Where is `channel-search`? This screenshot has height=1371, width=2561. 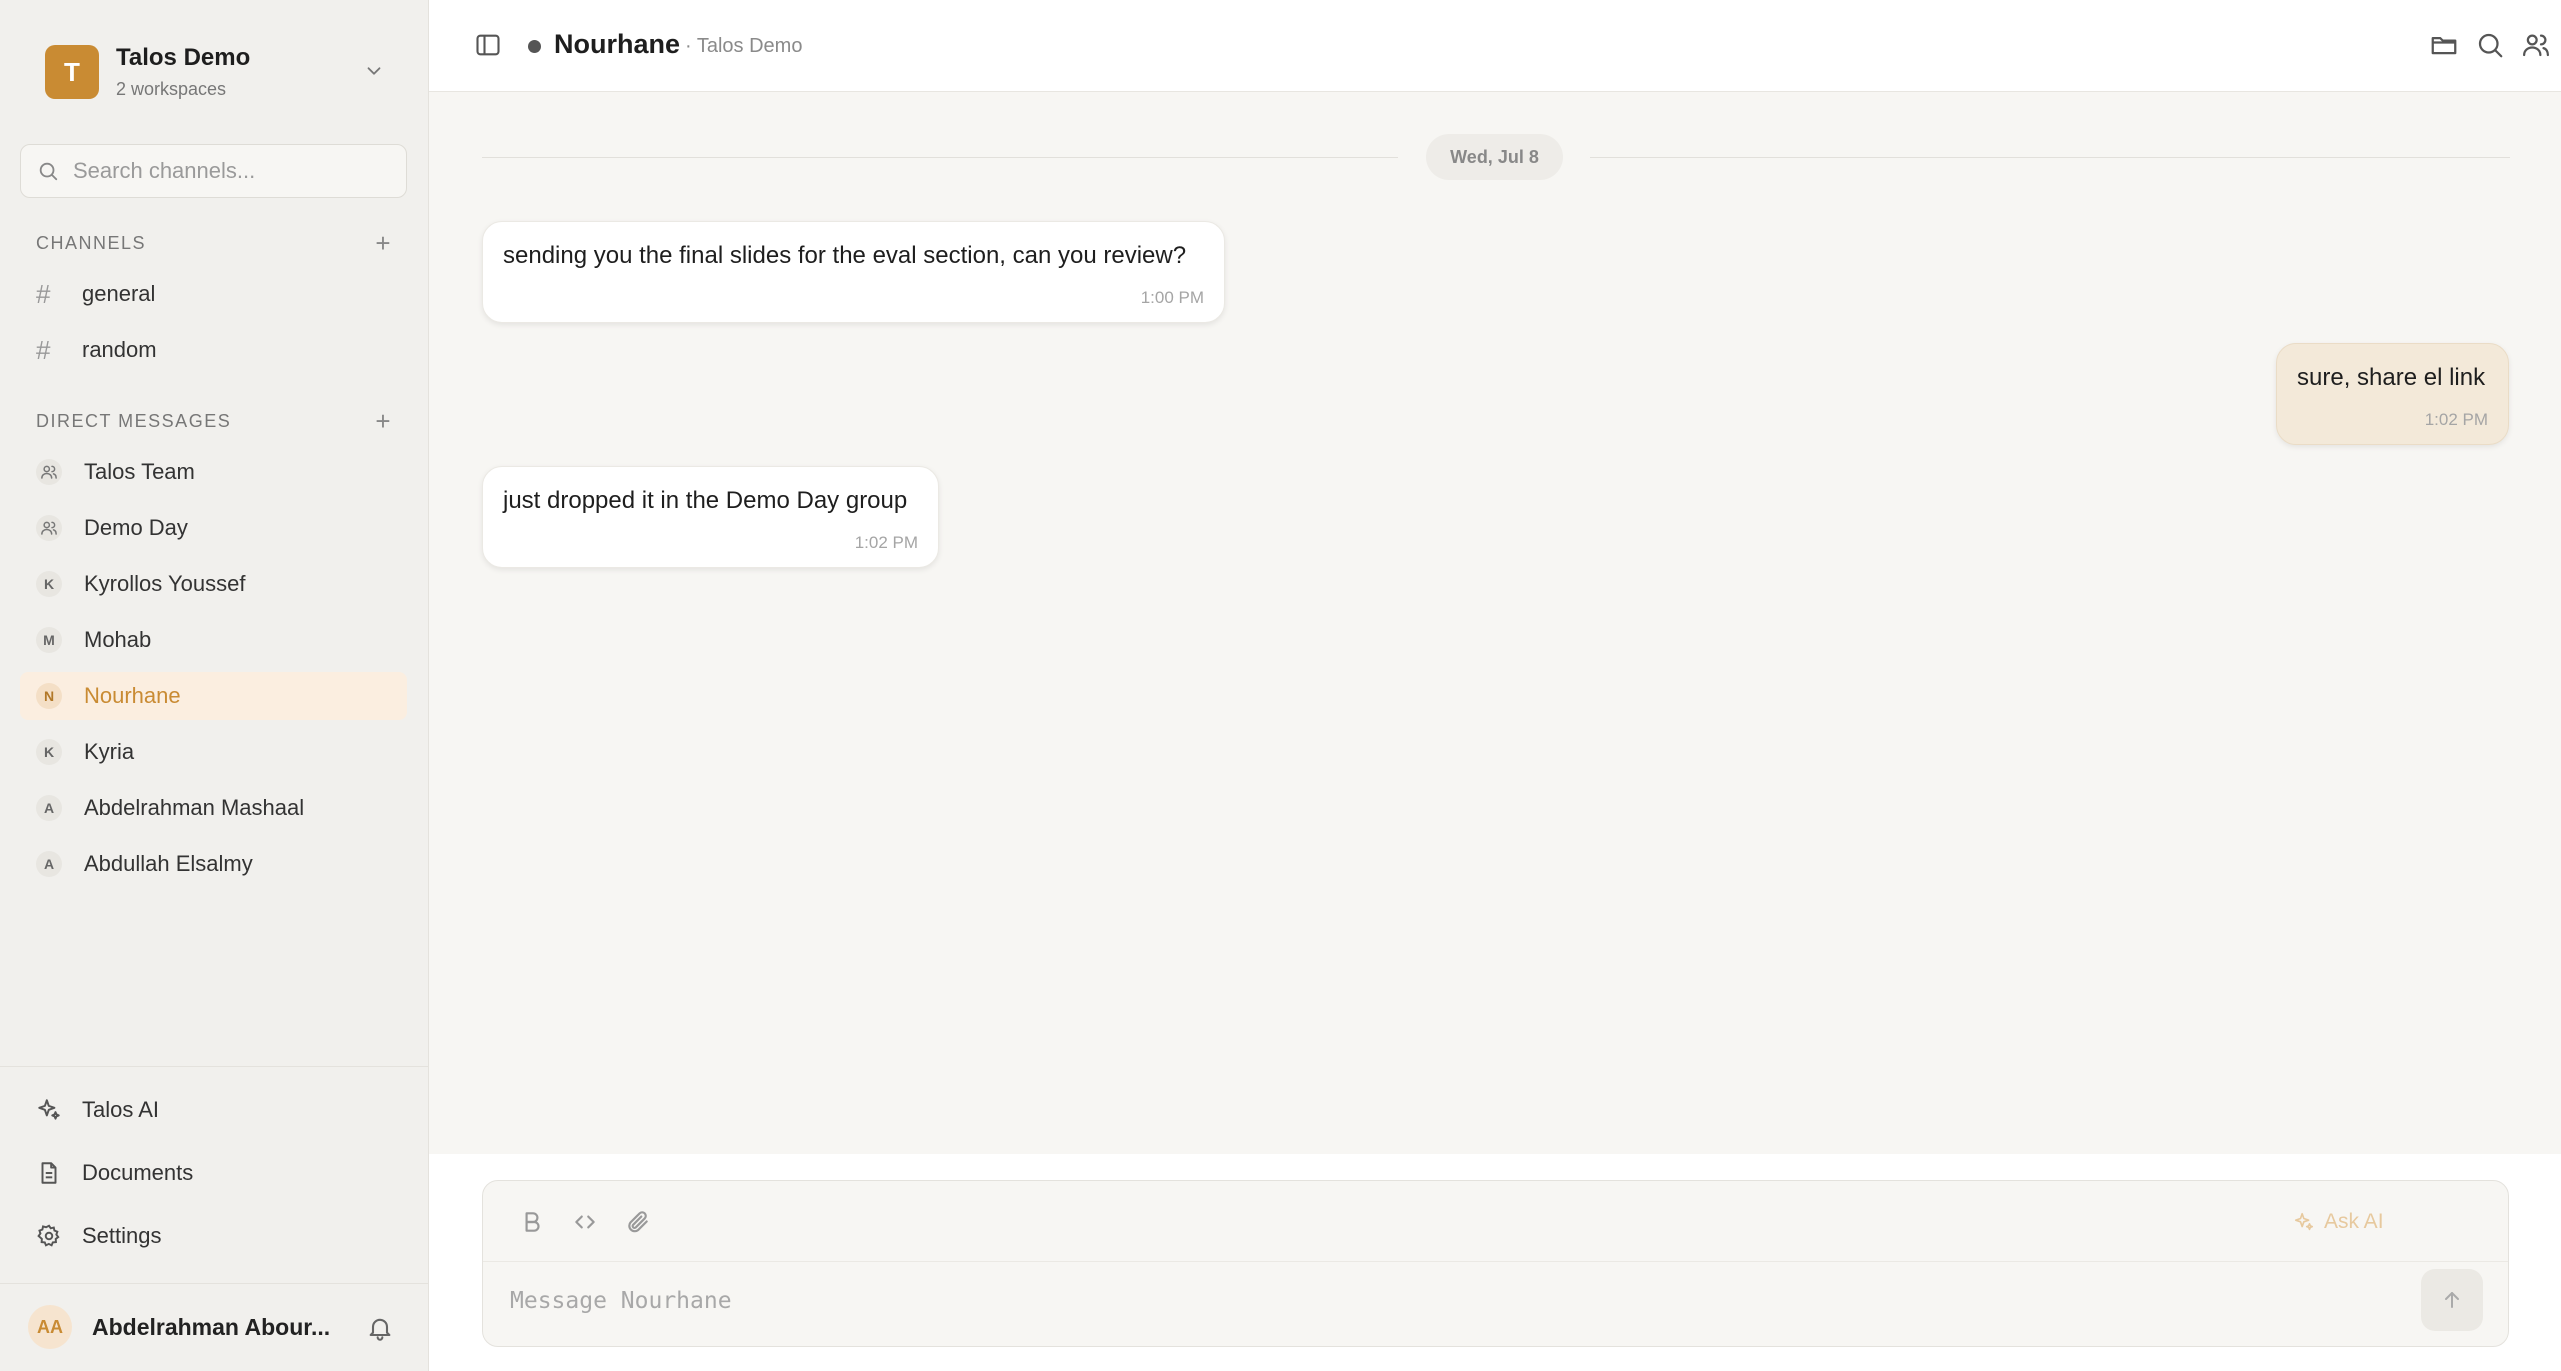
channel-search is located at coordinates (213, 171).